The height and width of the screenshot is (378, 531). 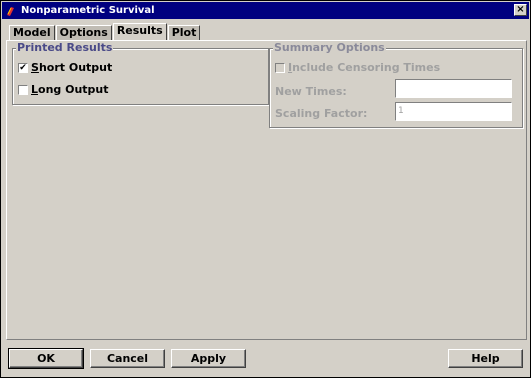 I want to click on include-censoring-checkbox, so click(x=280, y=67).